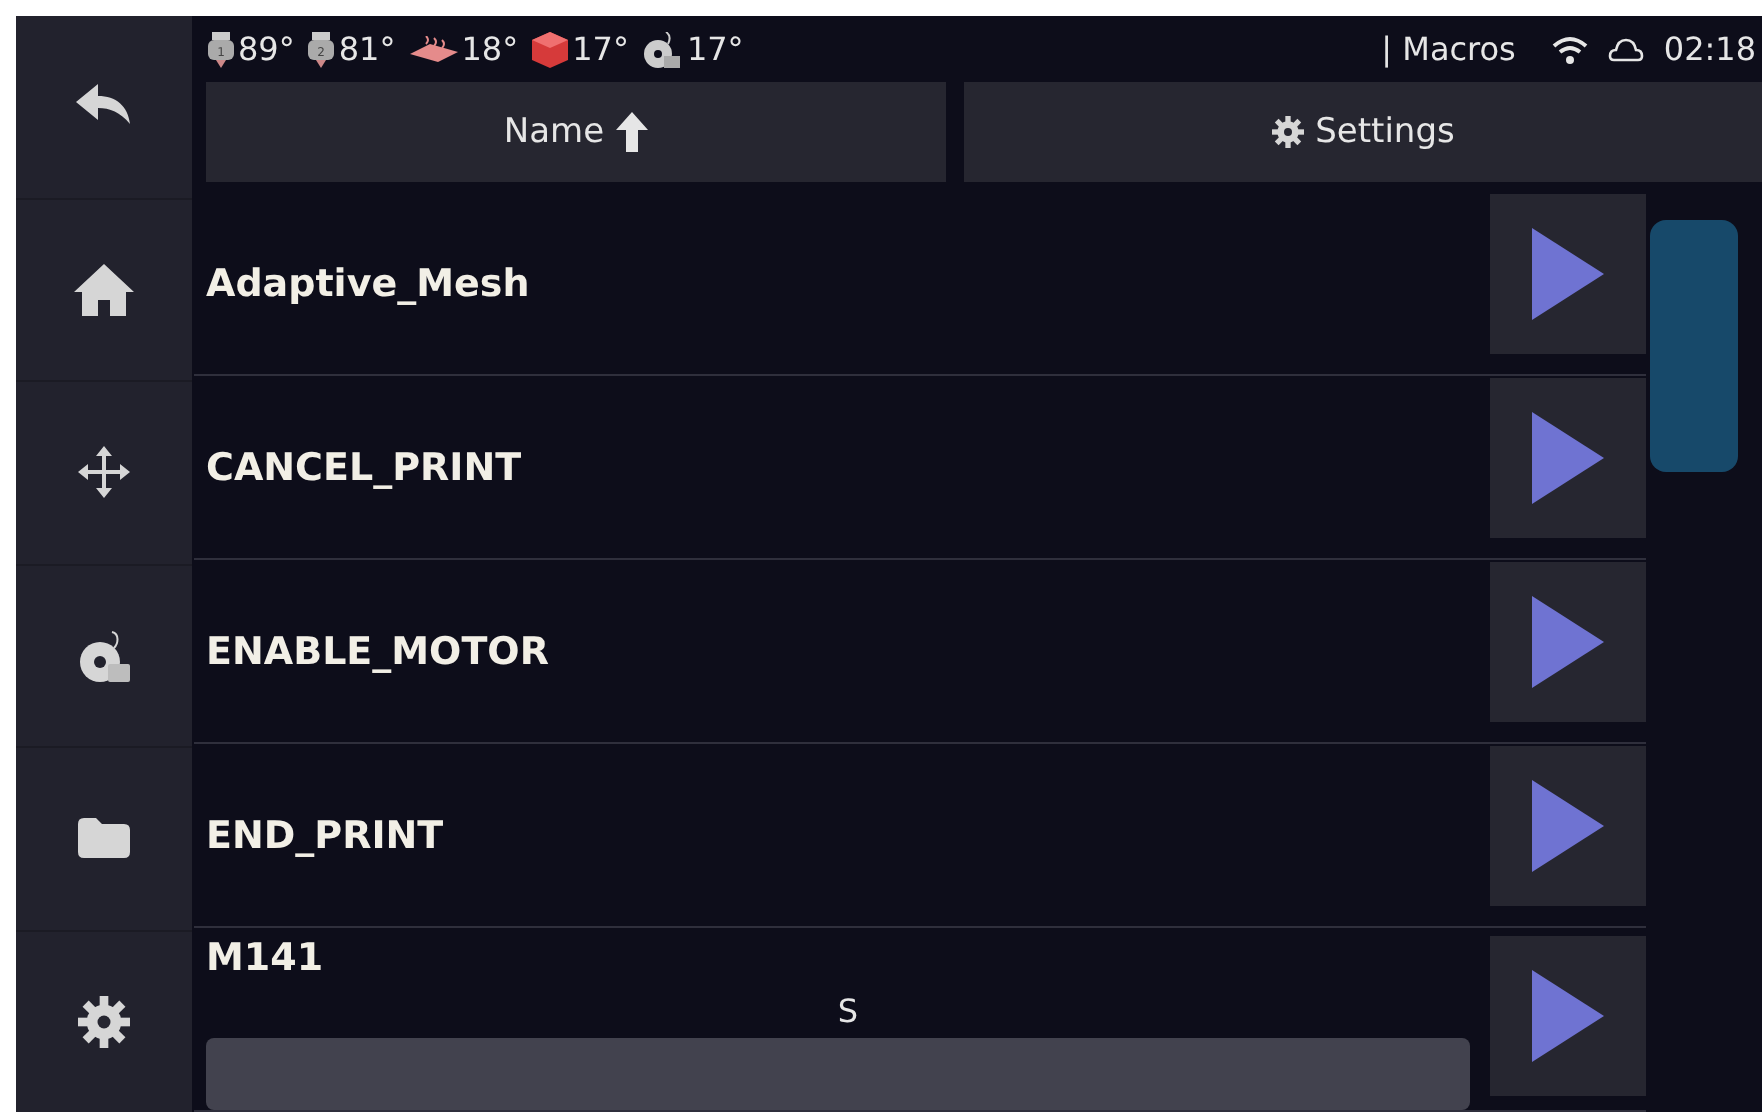 The height and width of the screenshot is (1112, 1762). Describe the element at coordinates (576, 132) in the screenshot. I see `sort-button: Name` at that location.